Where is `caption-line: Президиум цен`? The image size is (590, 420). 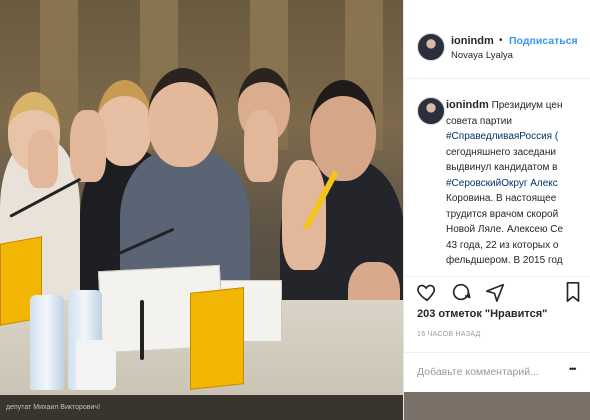
caption-line: Президиум цен is located at coordinates (527, 105).